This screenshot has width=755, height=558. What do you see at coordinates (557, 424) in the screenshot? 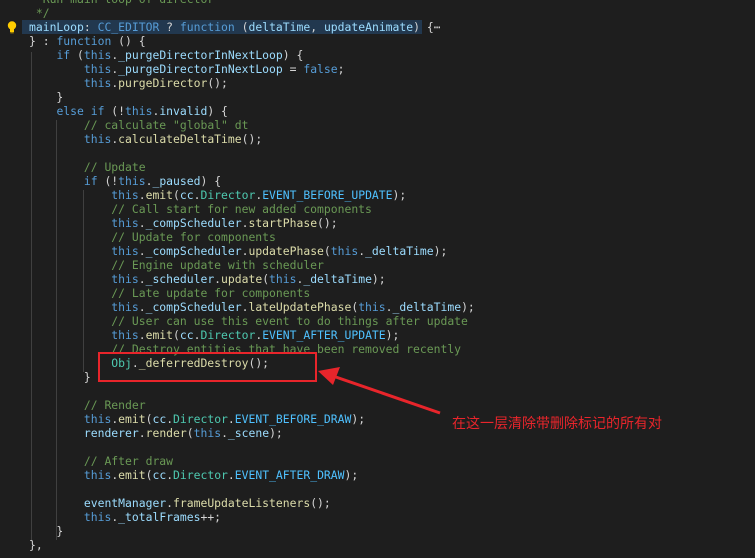
I see `annotation-label: 在这一层清除带删除标记的所有对` at bounding box center [557, 424].